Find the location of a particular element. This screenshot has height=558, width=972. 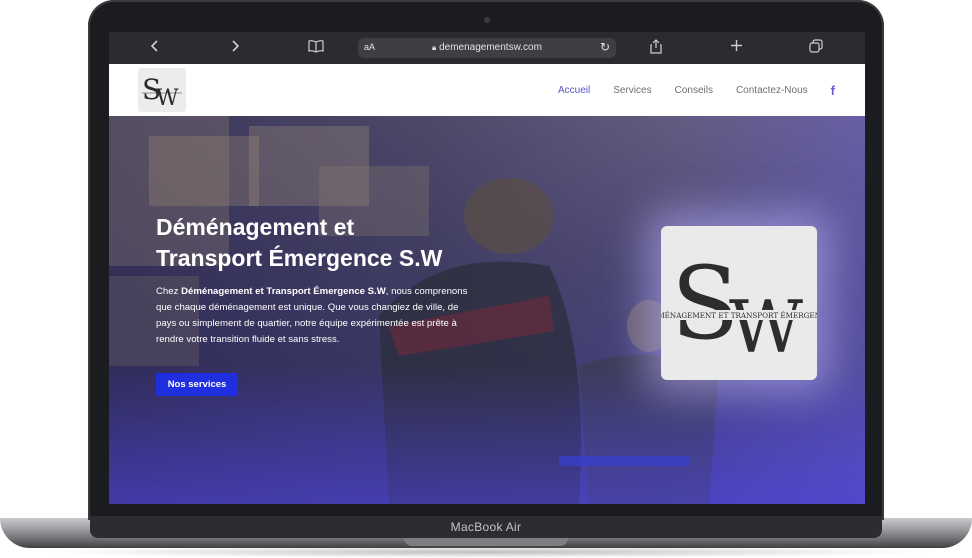

hero-text-bold: Déménagement et Transport Émergence S.W is located at coordinates (283, 291).